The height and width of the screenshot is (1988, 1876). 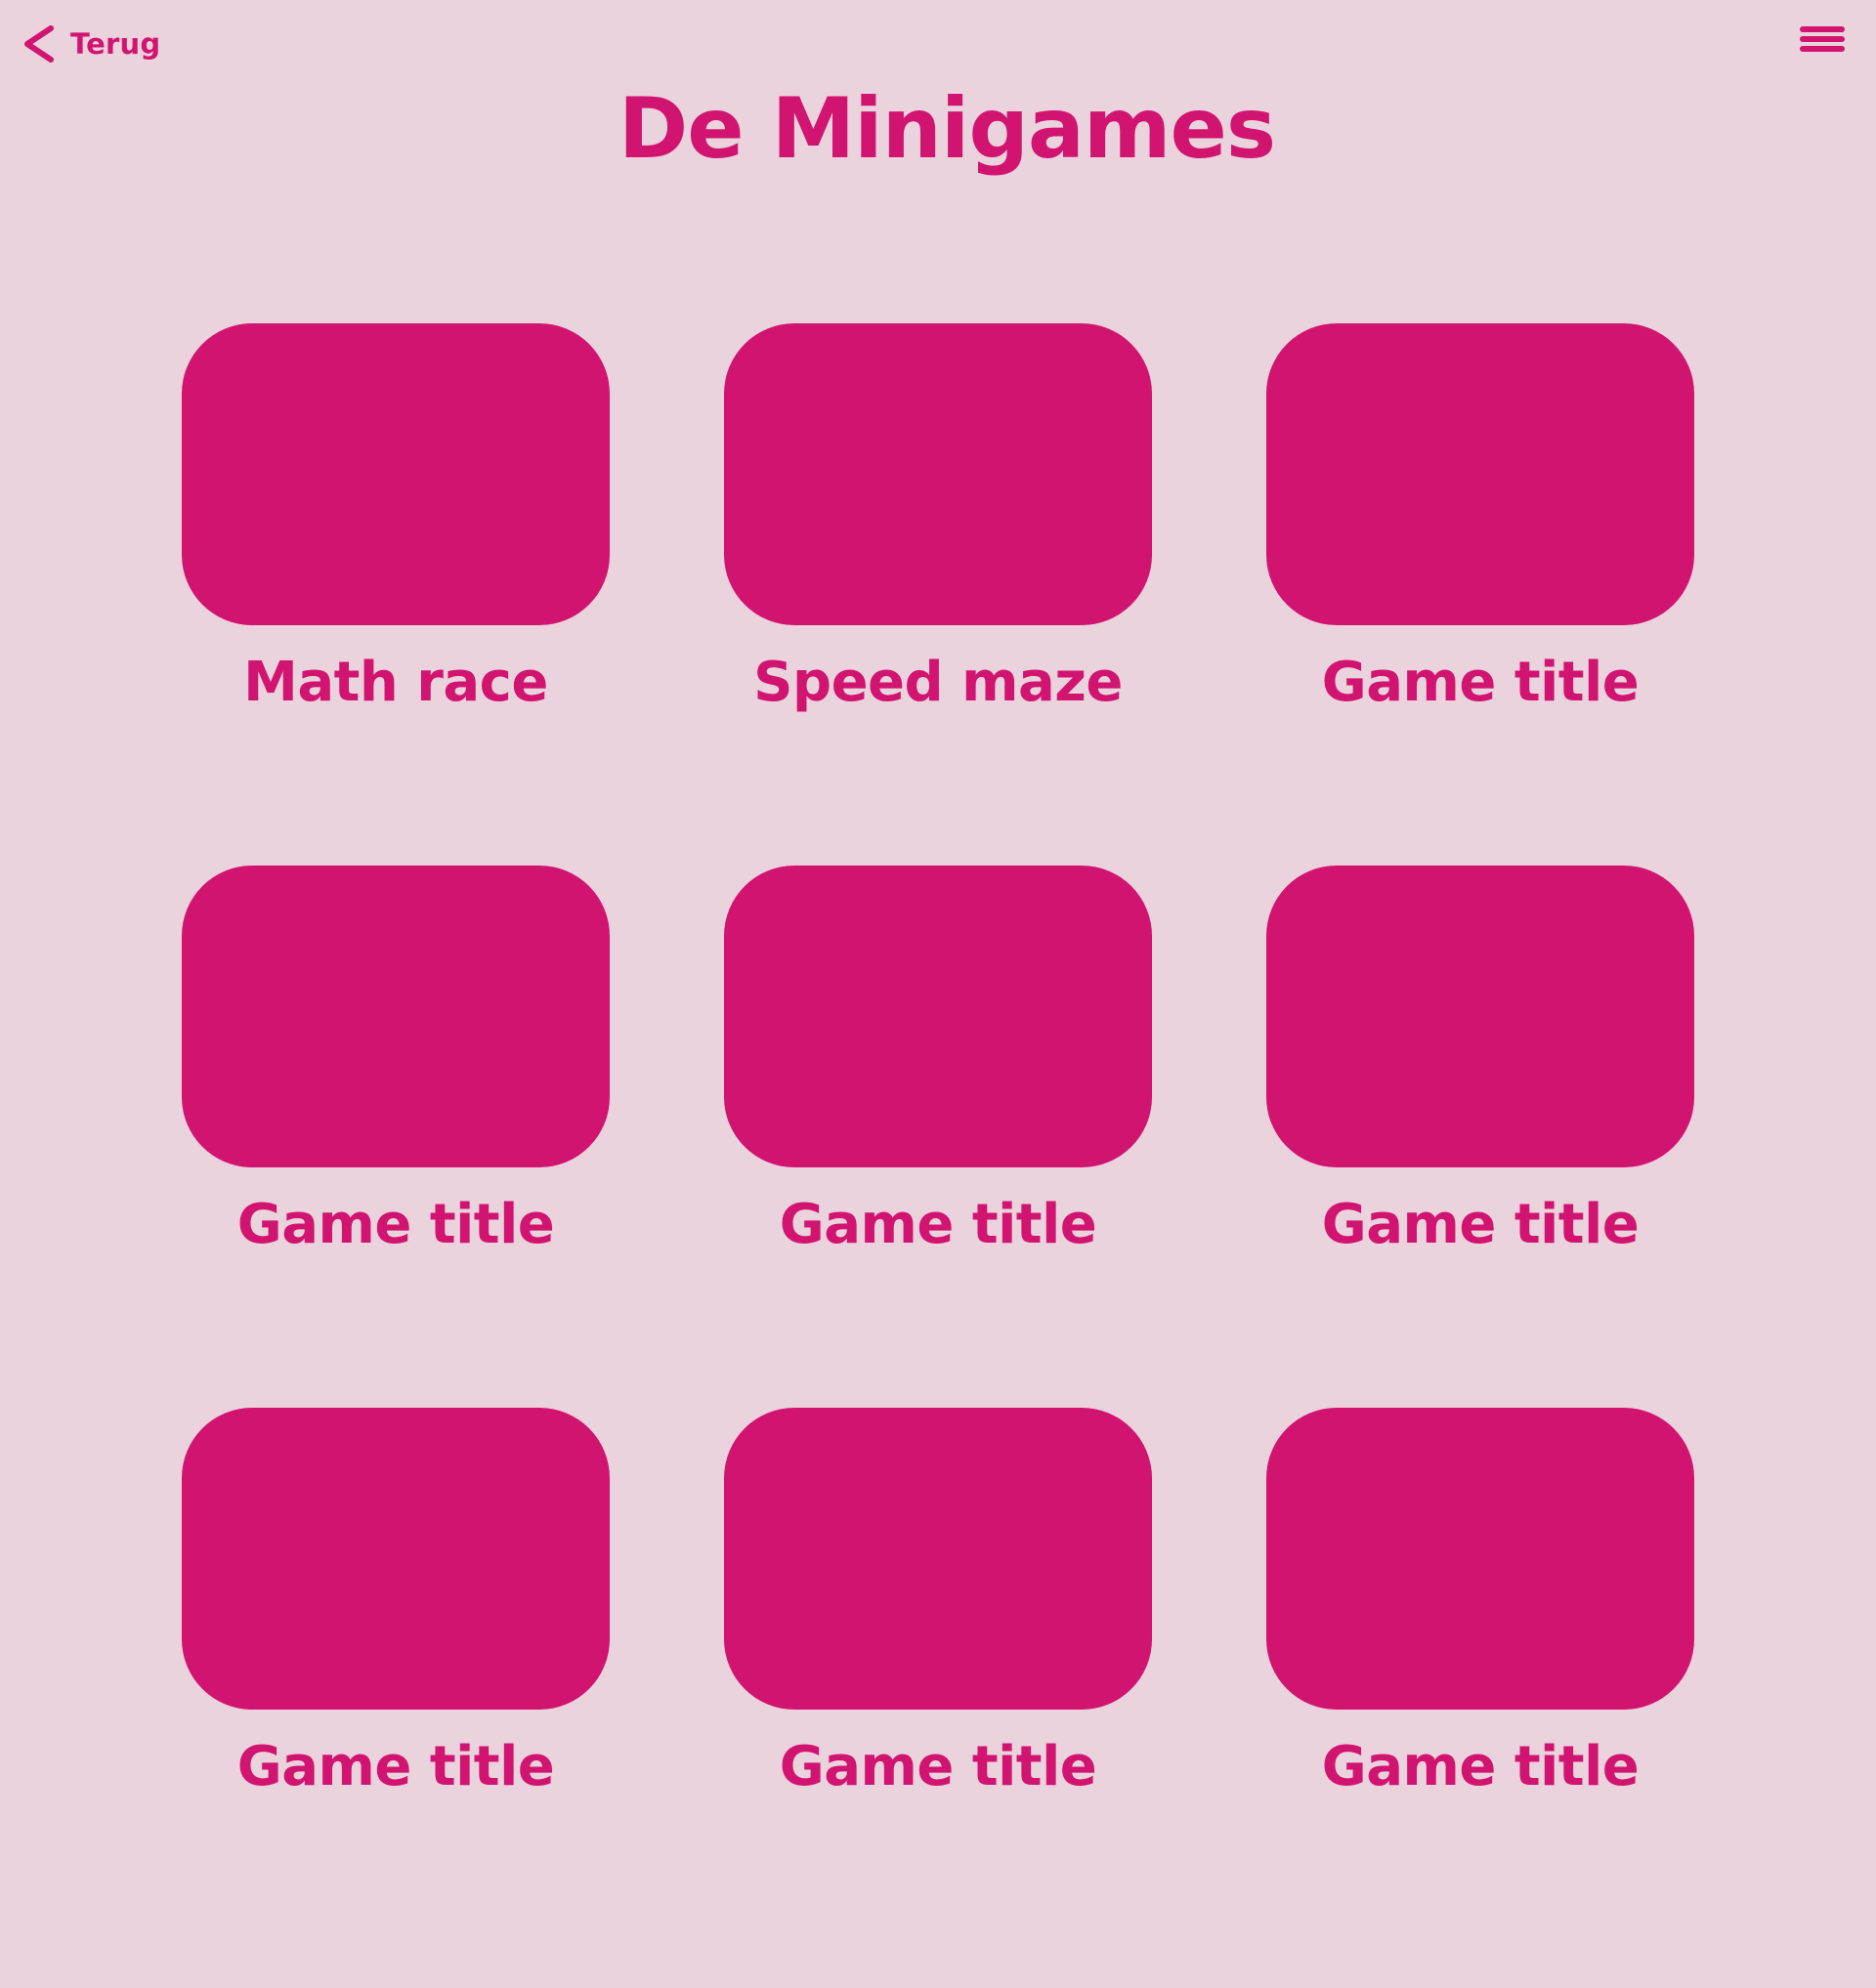 I want to click on chevron-left-icon, so click(x=38, y=43).